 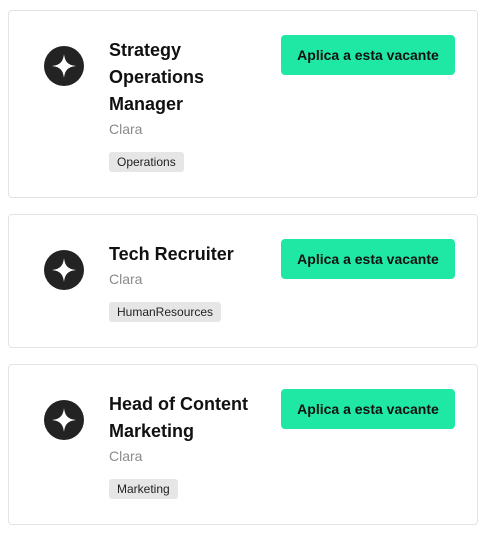 What do you see at coordinates (165, 312) in the screenshot?
I see `category-tag: HumanResources` at bounding box center [165, 312].